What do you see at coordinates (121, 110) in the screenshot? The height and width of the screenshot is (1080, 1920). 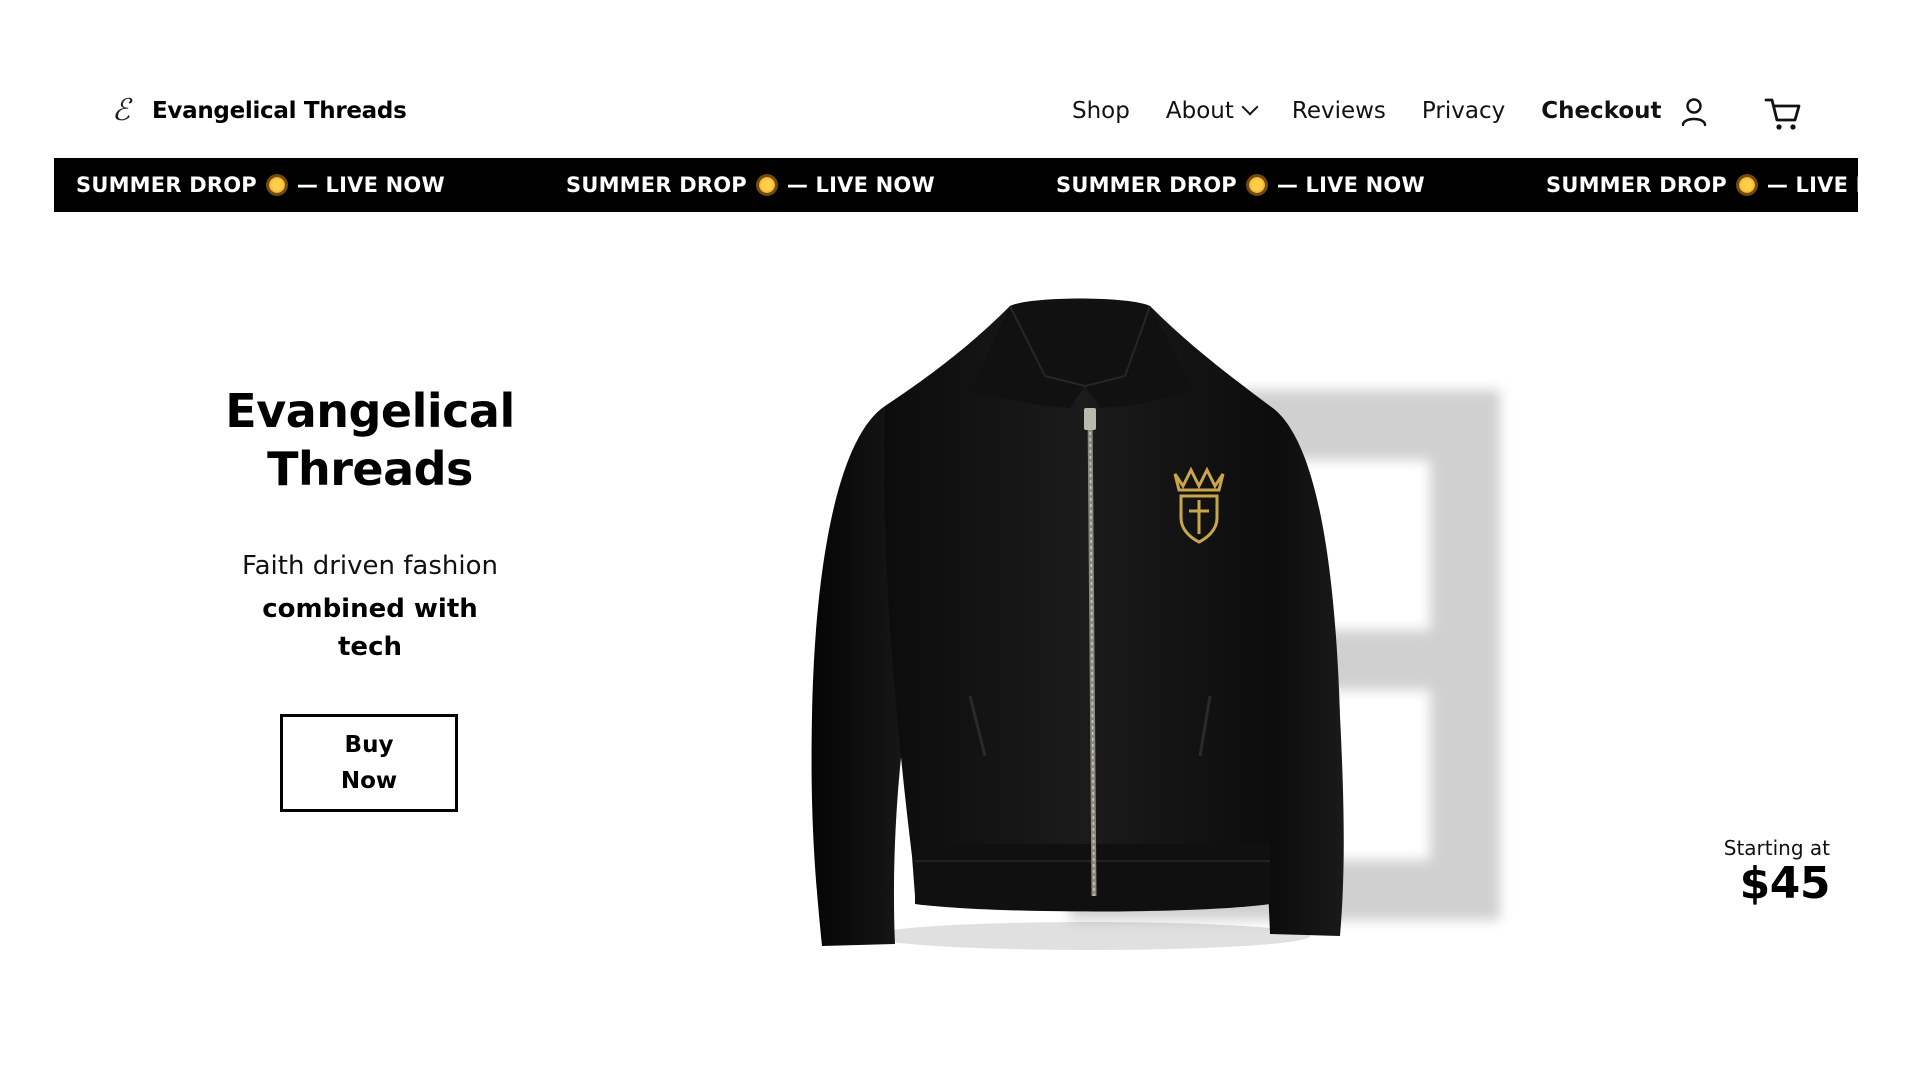 I see `logo-monogram-icon: ℰ` at bounding box center [121, 110].